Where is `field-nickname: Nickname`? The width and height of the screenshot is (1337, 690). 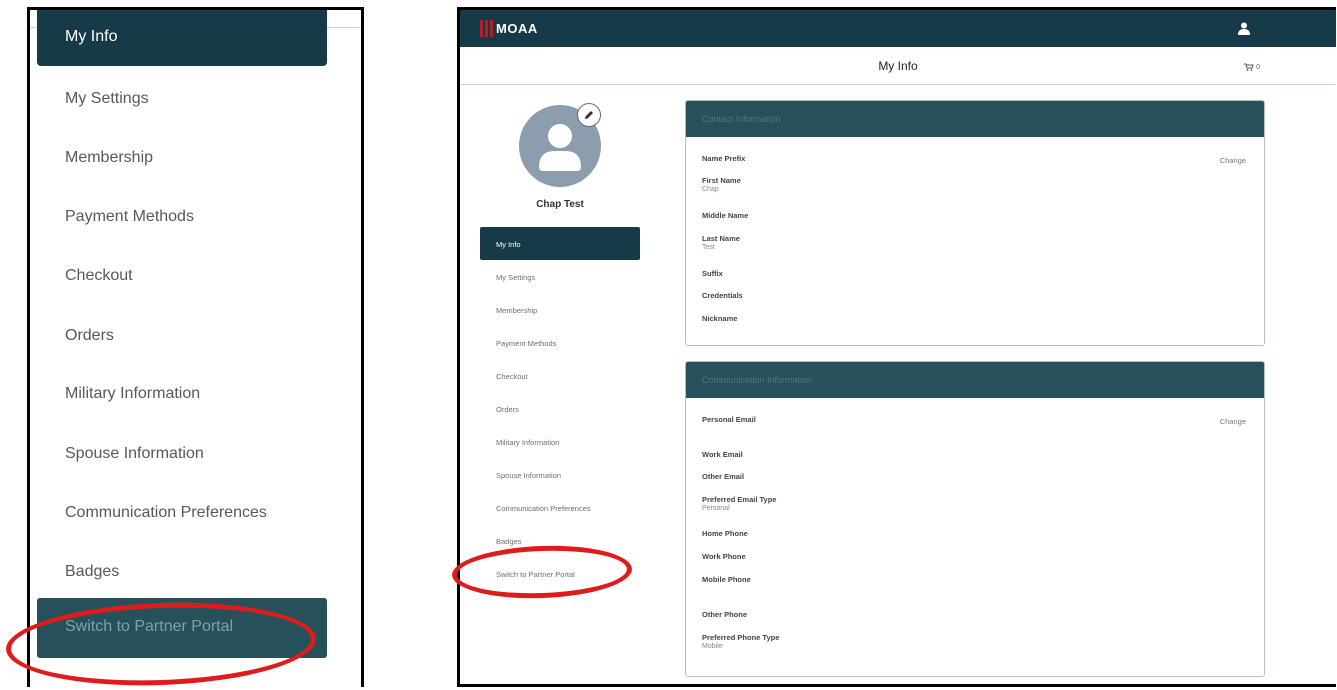 field-nickname: Nickname is located at coordinates (720, 318).